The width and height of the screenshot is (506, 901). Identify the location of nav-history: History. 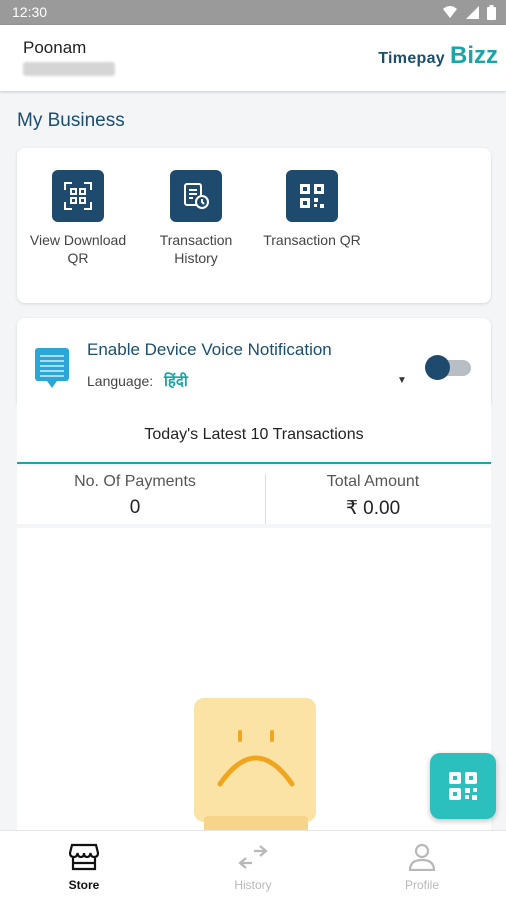
(253, 867).